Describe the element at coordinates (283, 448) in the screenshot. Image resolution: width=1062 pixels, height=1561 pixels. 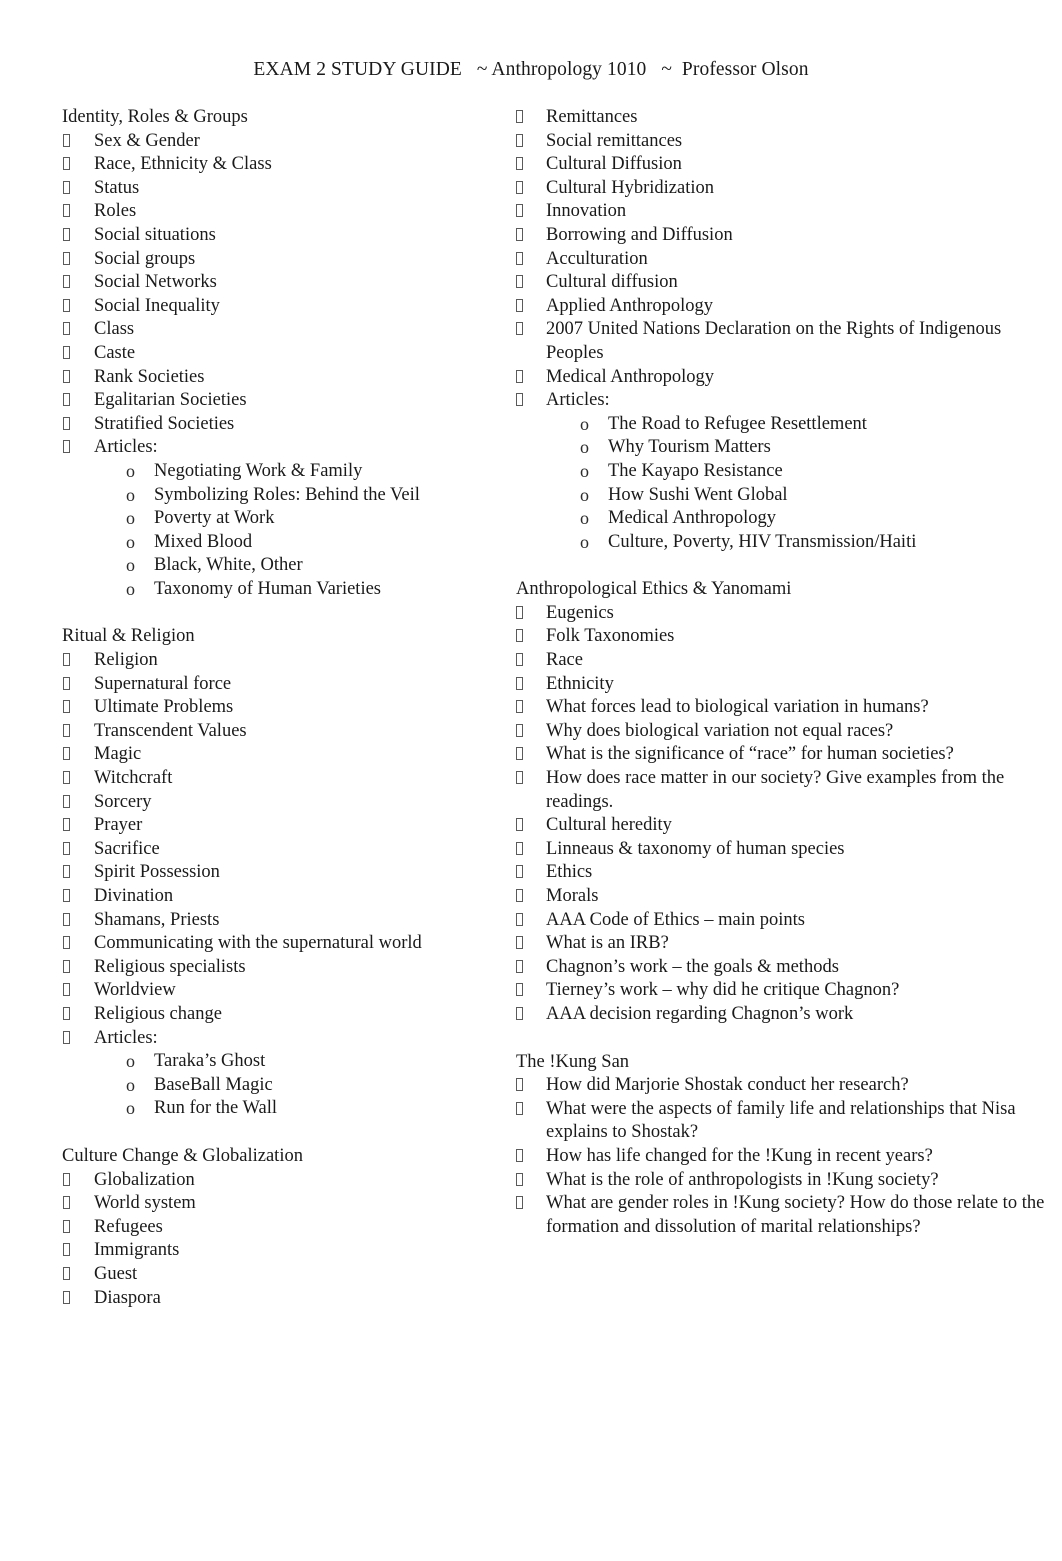
I see `outline-item: Articles:` at that location.